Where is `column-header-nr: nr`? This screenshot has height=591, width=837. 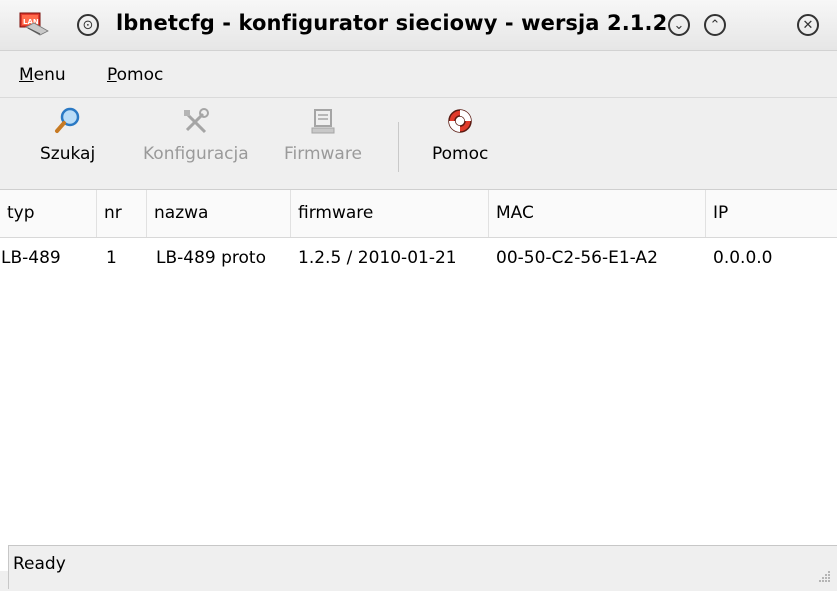
column-header-nr: nr is located at coordinates (122, 213).